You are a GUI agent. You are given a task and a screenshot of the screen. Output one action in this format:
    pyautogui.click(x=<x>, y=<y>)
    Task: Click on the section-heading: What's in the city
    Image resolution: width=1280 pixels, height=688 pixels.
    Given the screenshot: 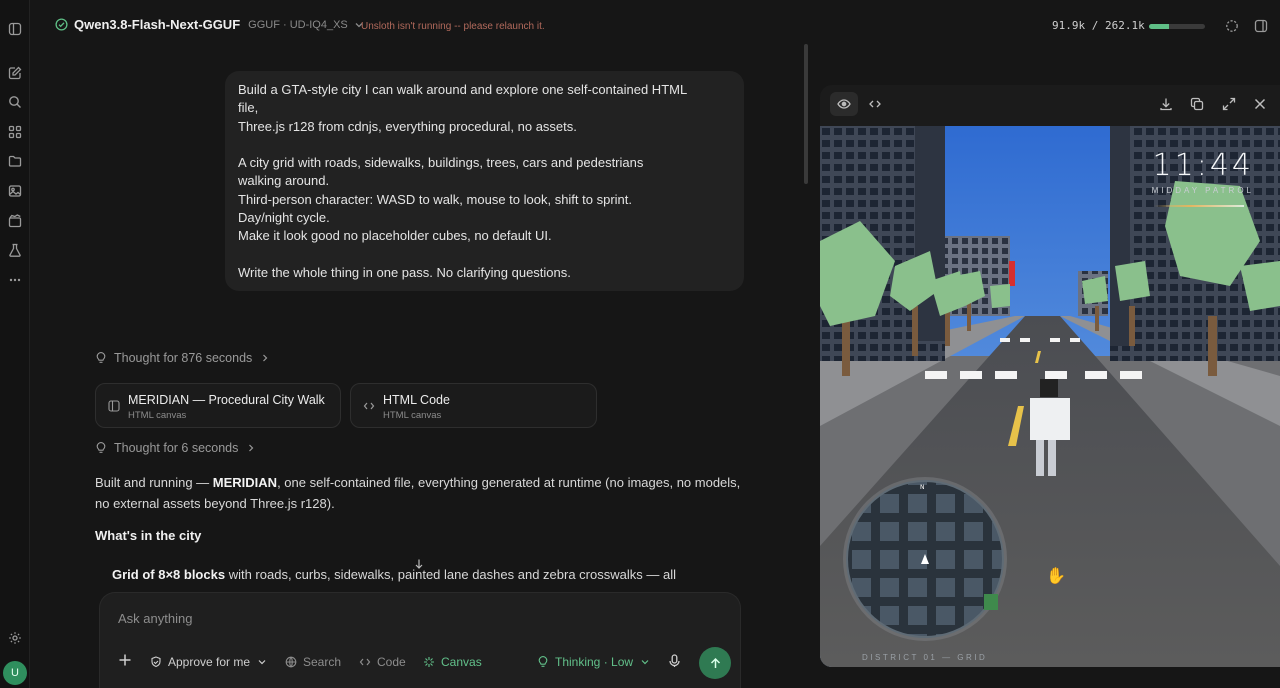 What is the action you would take?
    pyautogui.click(x=148, y=535)
    